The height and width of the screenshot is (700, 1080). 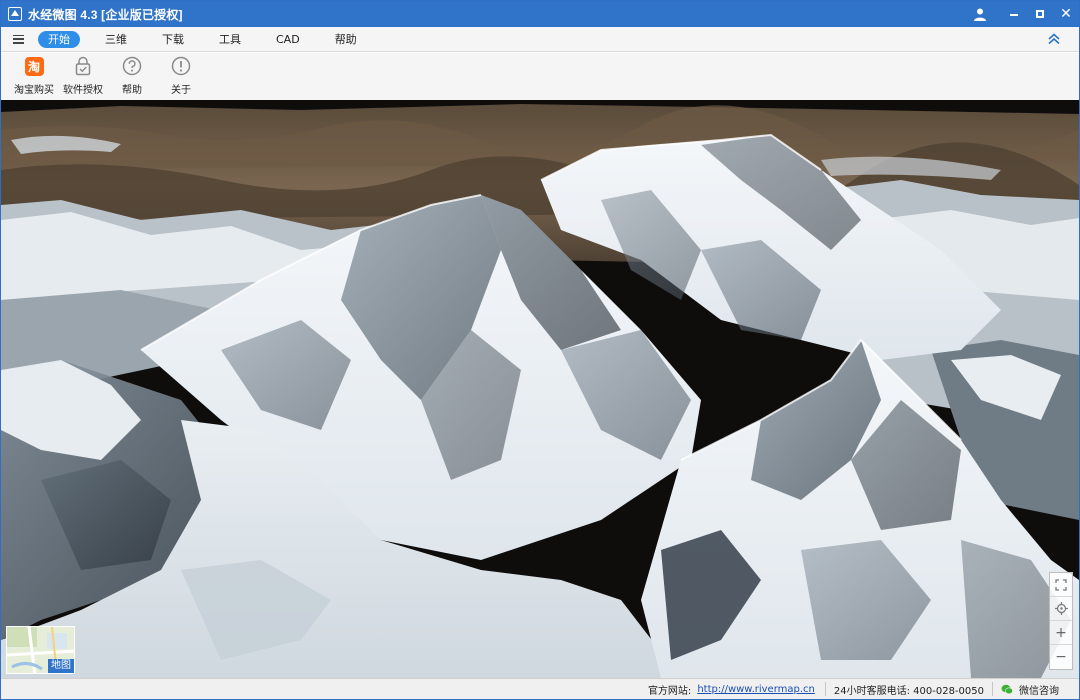 What do you see at coordinates (181, 90) in the screenshot?
I see `about-label: 关于` at bounding box center [181, 90].